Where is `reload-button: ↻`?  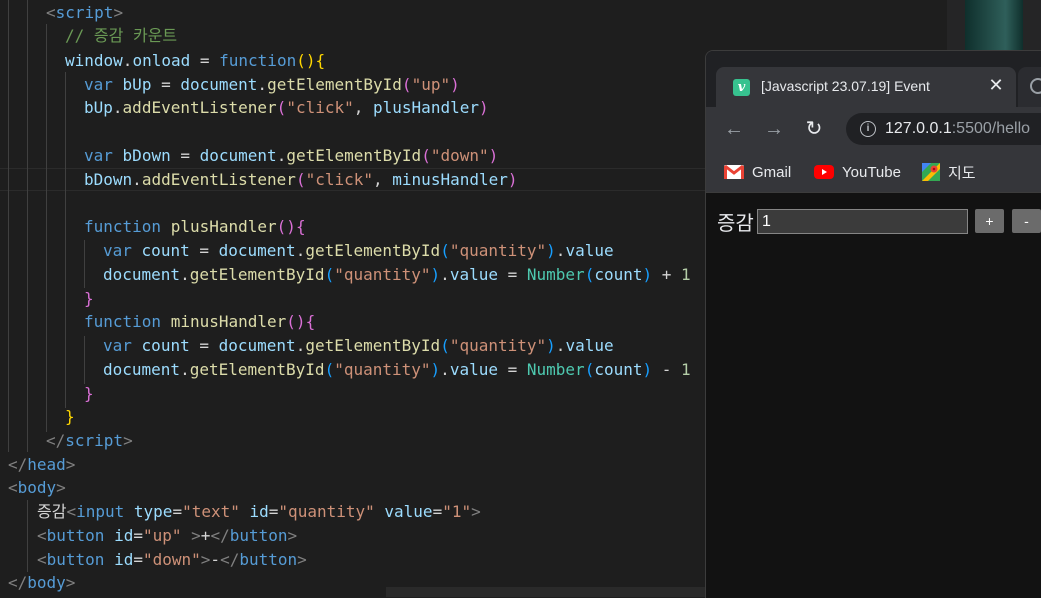 reload-button: ↻ is located at coordinates (814, 129).